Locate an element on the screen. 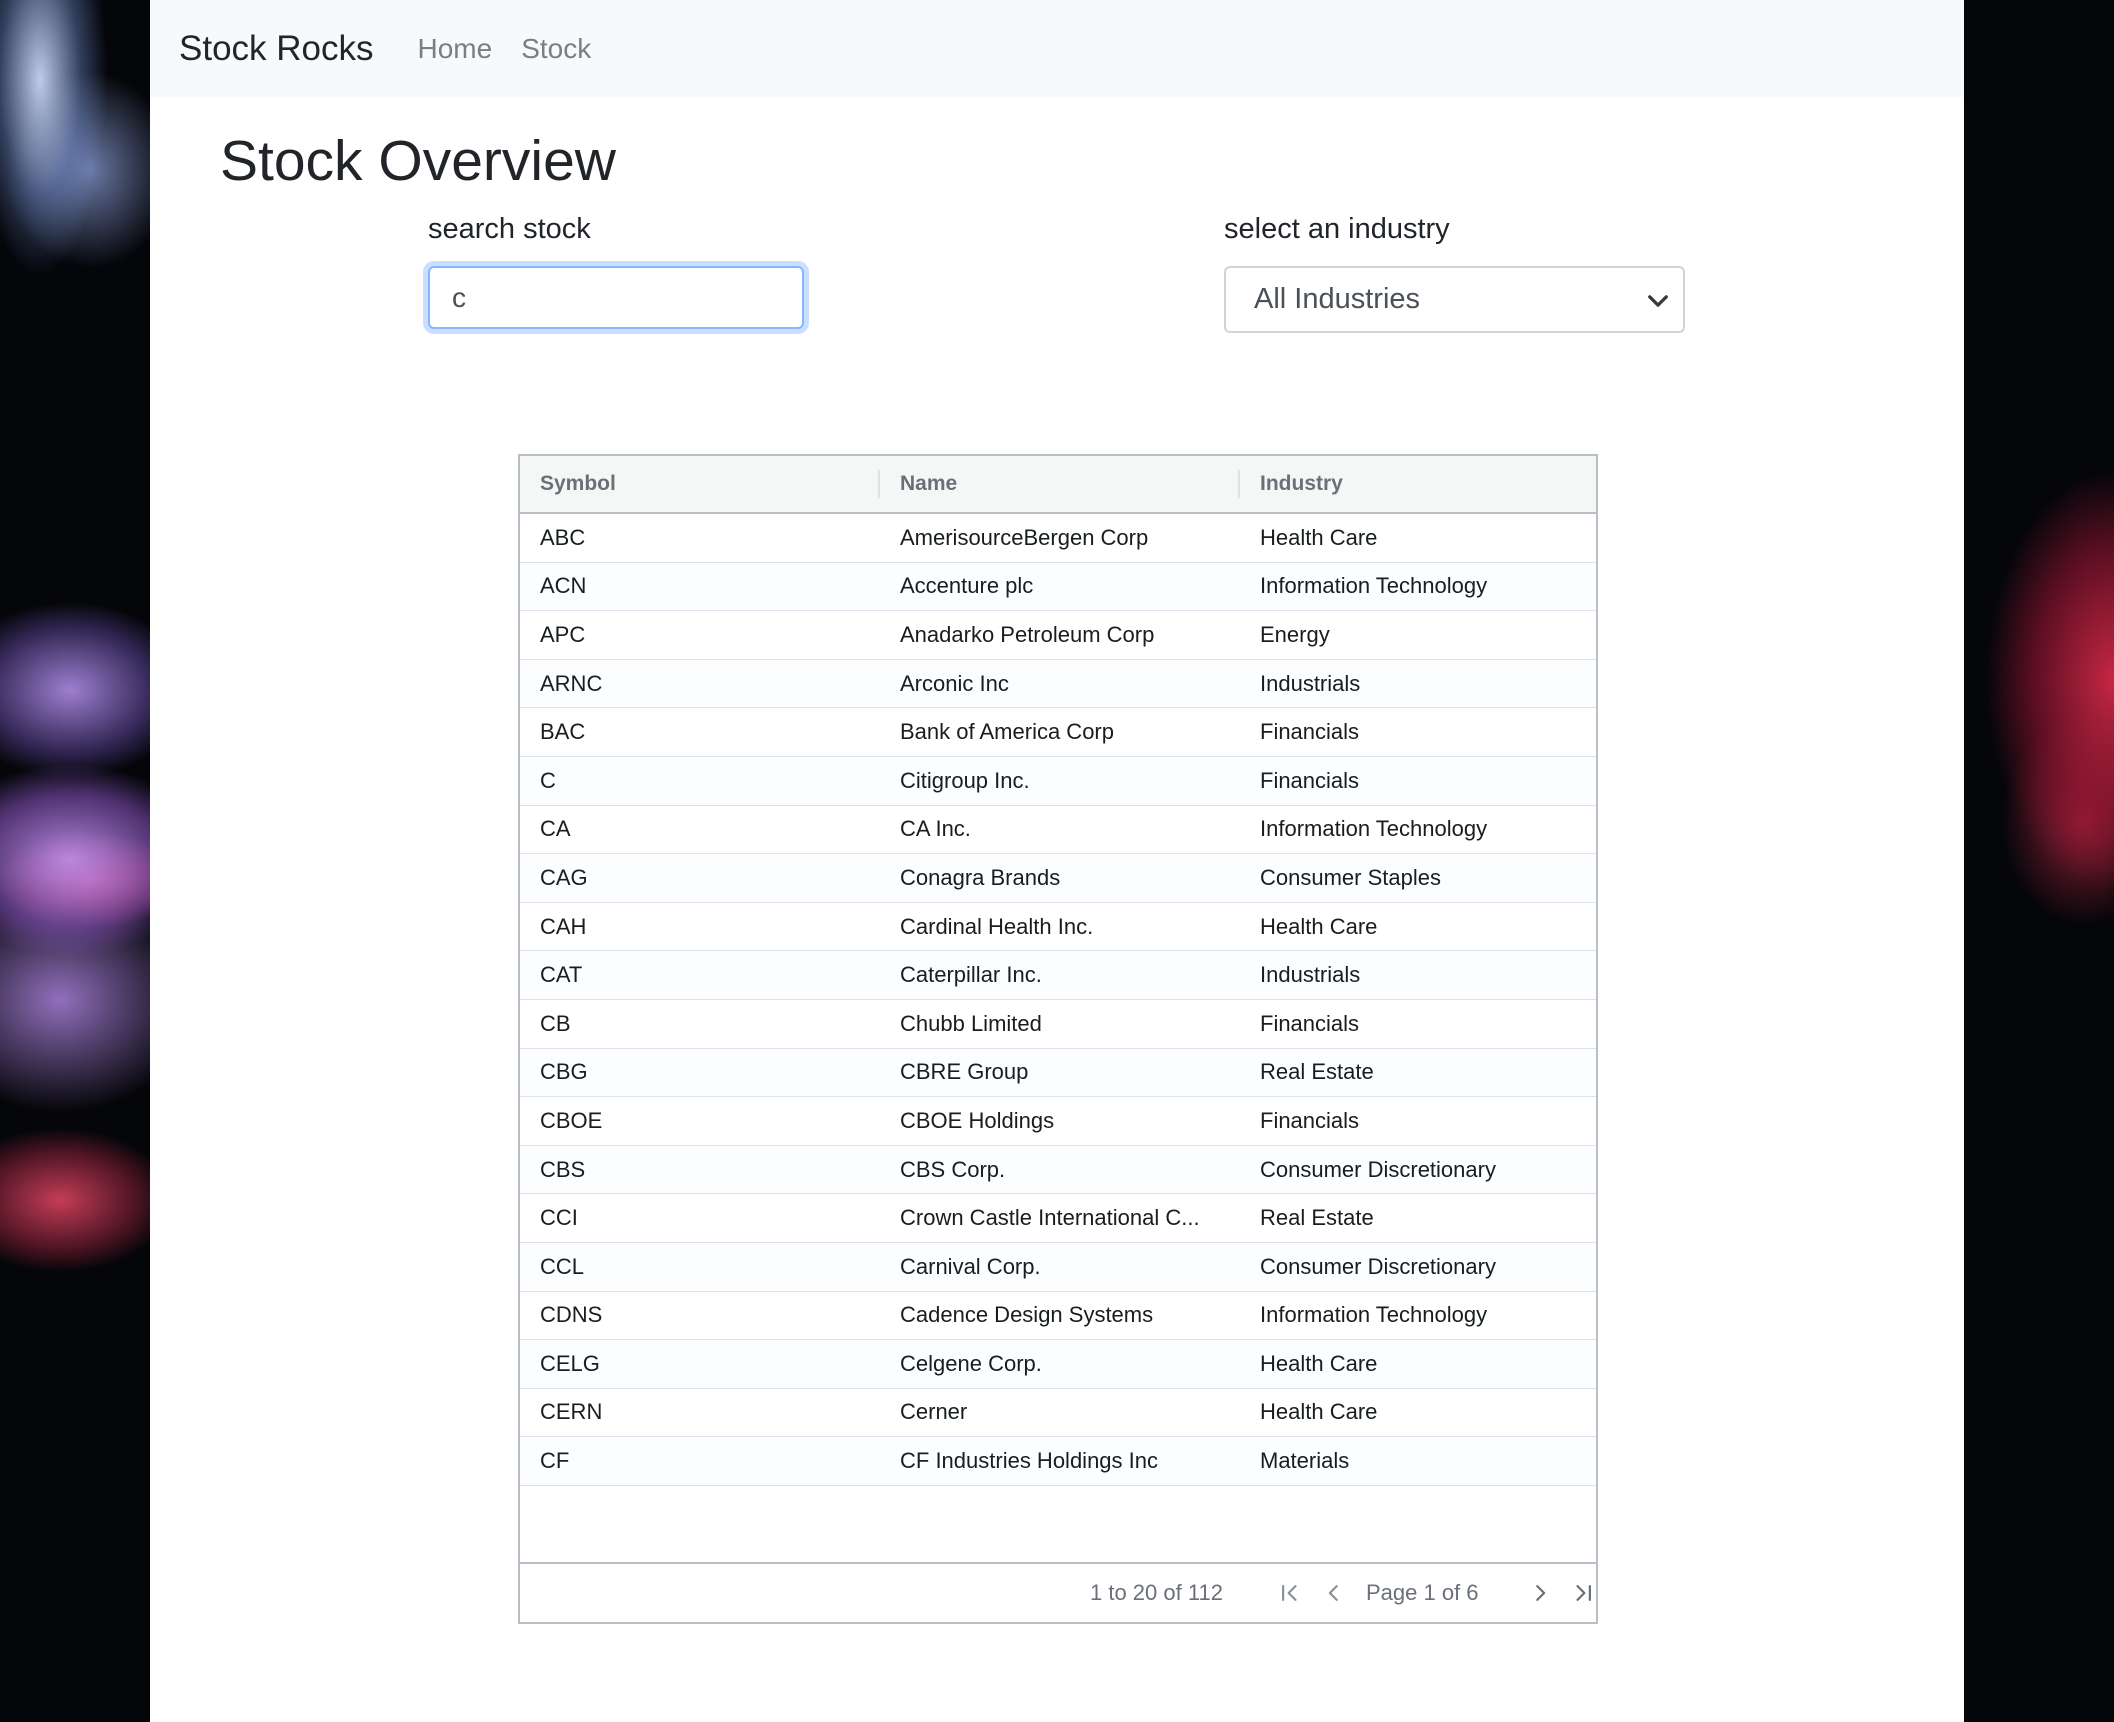 Image resolution: width=2114 pixels, height=1722 pixels. industry-selected-value: All Industries is located at coordinates (1337, 299).